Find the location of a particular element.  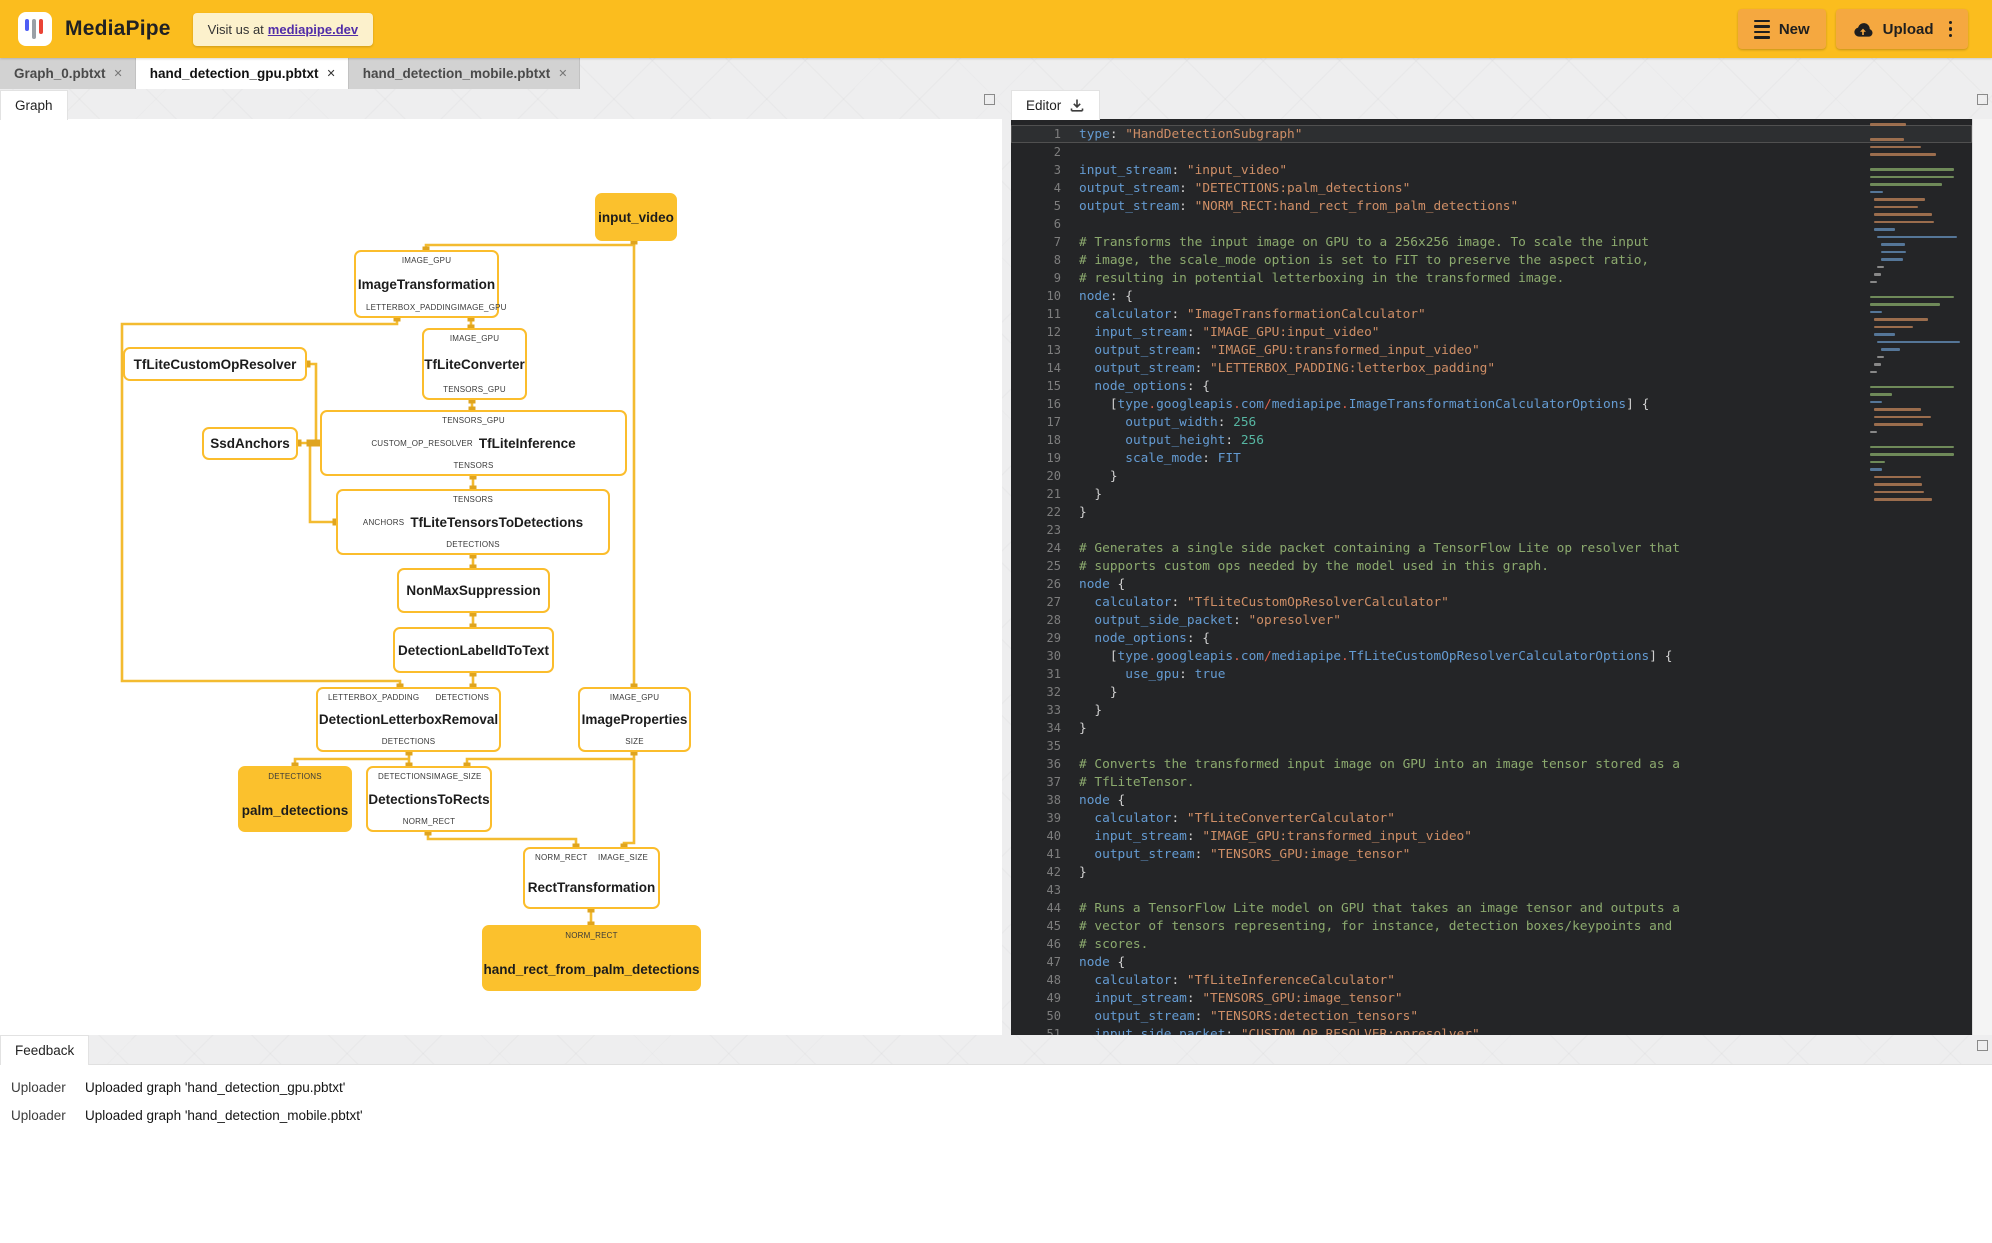

port-label: TENSORS_GPU is located at coordinates (474, 389).